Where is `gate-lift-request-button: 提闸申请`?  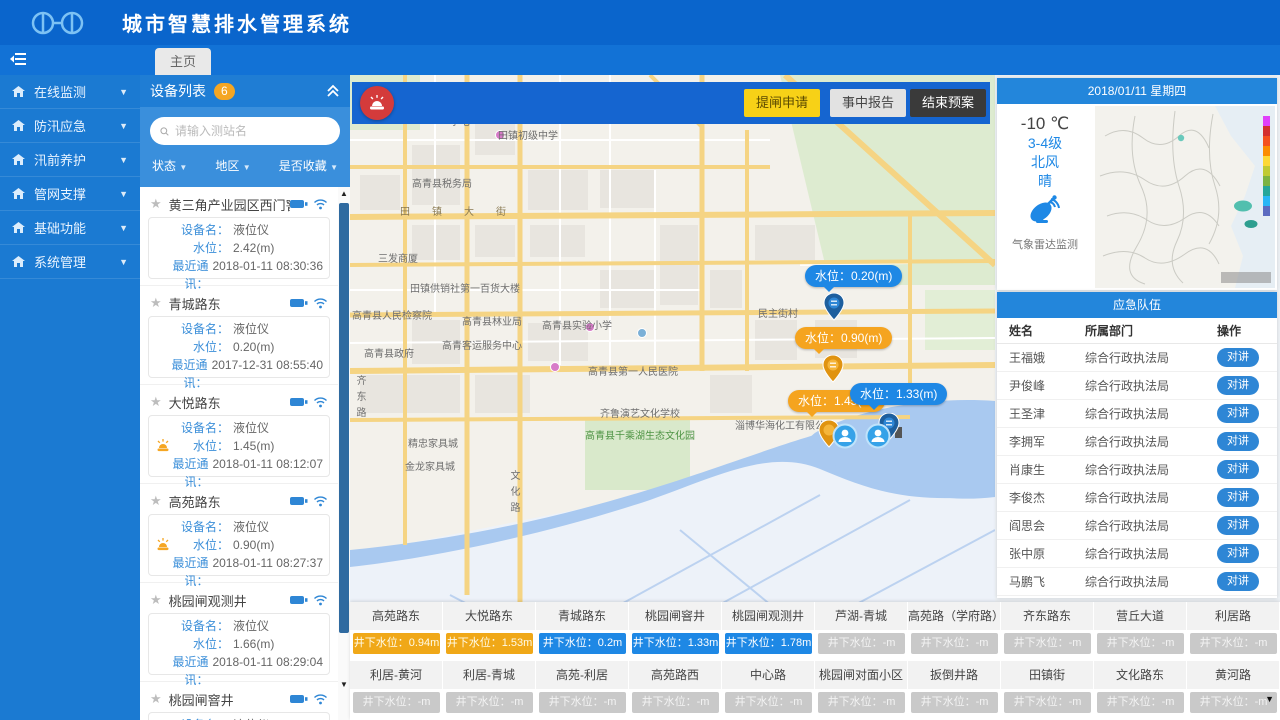 gate-lift-request-button: 提闸申请 is located at coordinates (782, 103).